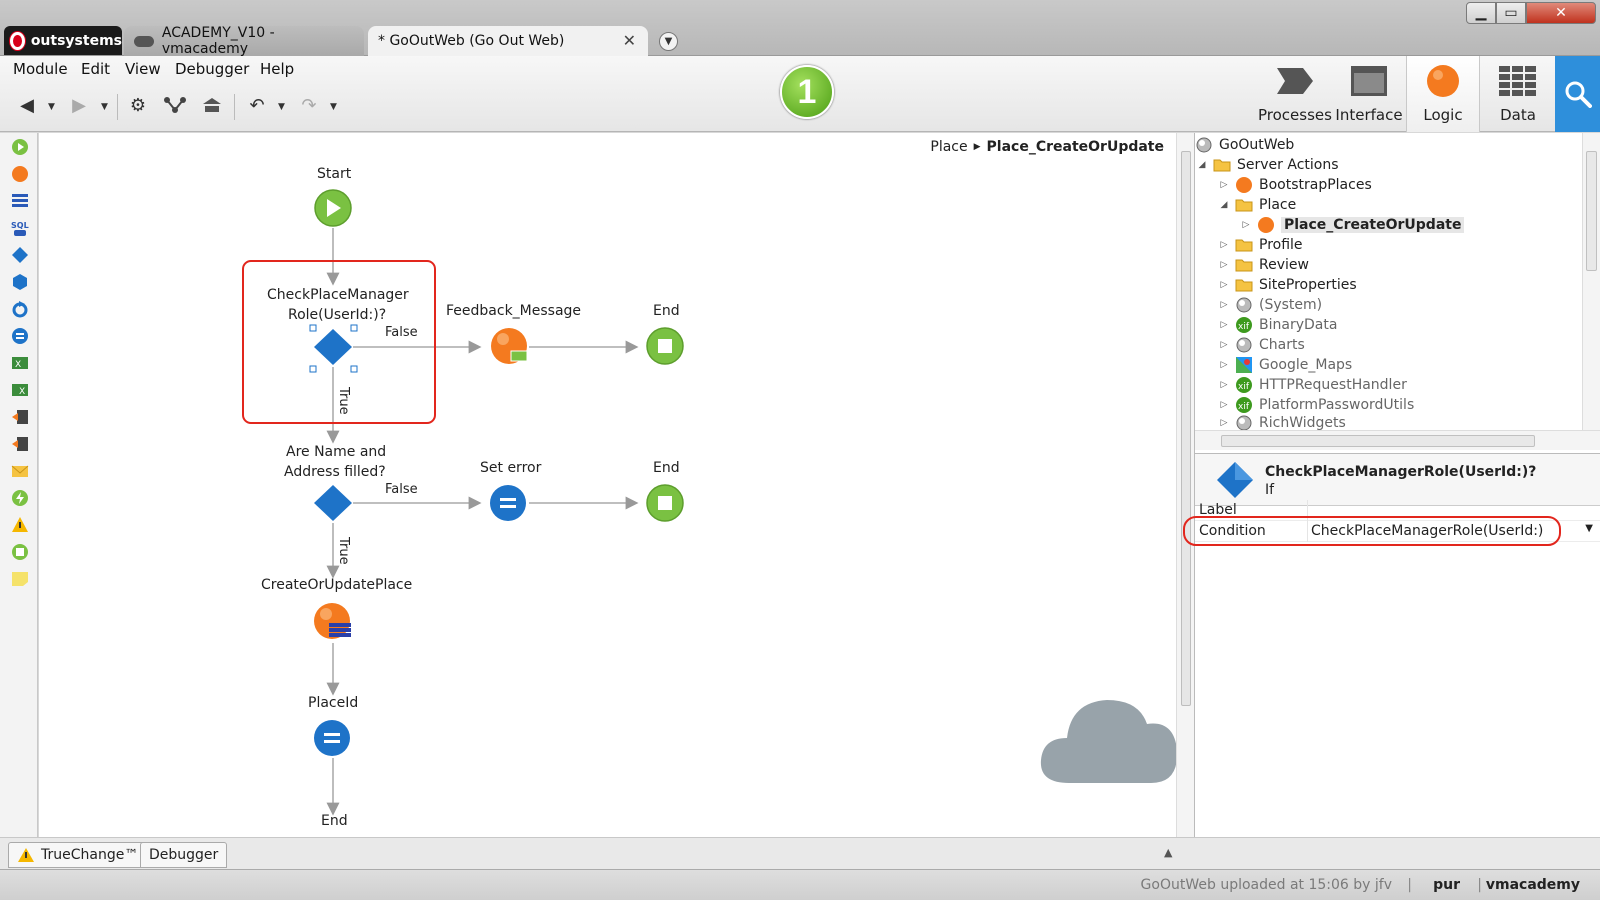 The image size is (1600, 900). Describe the element at coordinates (332, 738) in the screenshot. I see `placeid-assign-node` at that location.